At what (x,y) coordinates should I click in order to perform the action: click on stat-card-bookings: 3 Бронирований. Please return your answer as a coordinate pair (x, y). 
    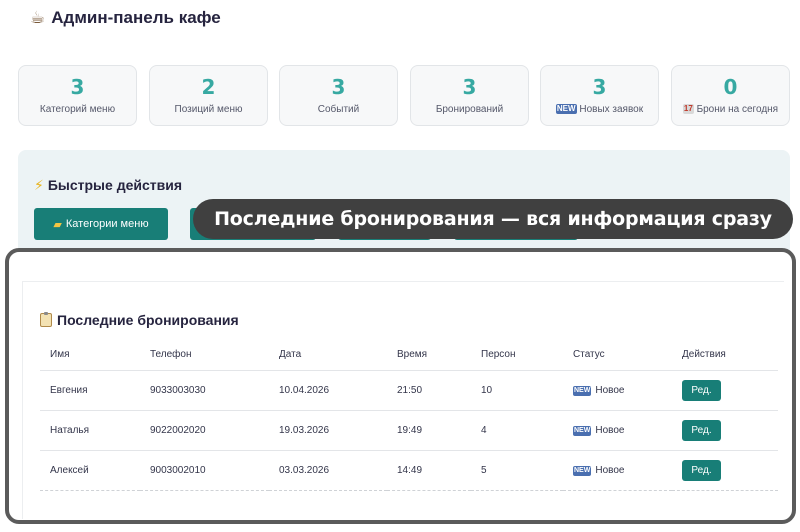
    Looking at the image, I should click on (469, 95).